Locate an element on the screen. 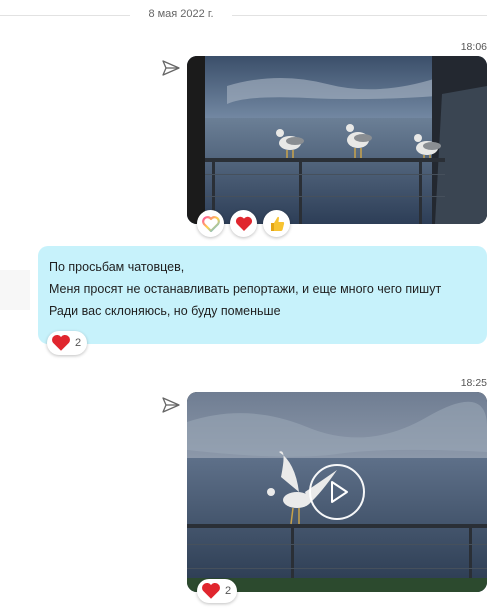  separator-line-right is located at coordinates (359, 15).